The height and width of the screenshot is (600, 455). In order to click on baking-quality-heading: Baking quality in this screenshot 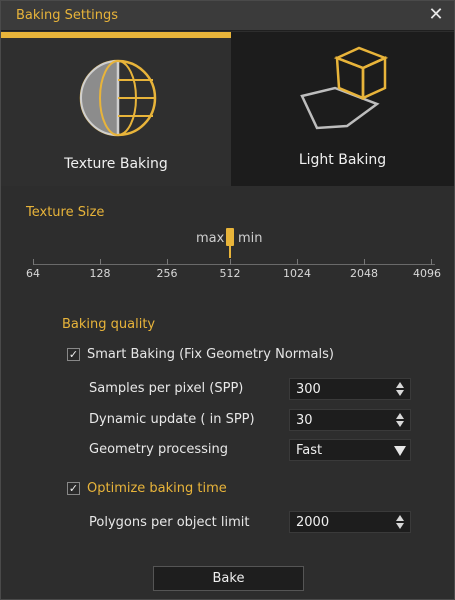, I will do `click(109, 324)`.